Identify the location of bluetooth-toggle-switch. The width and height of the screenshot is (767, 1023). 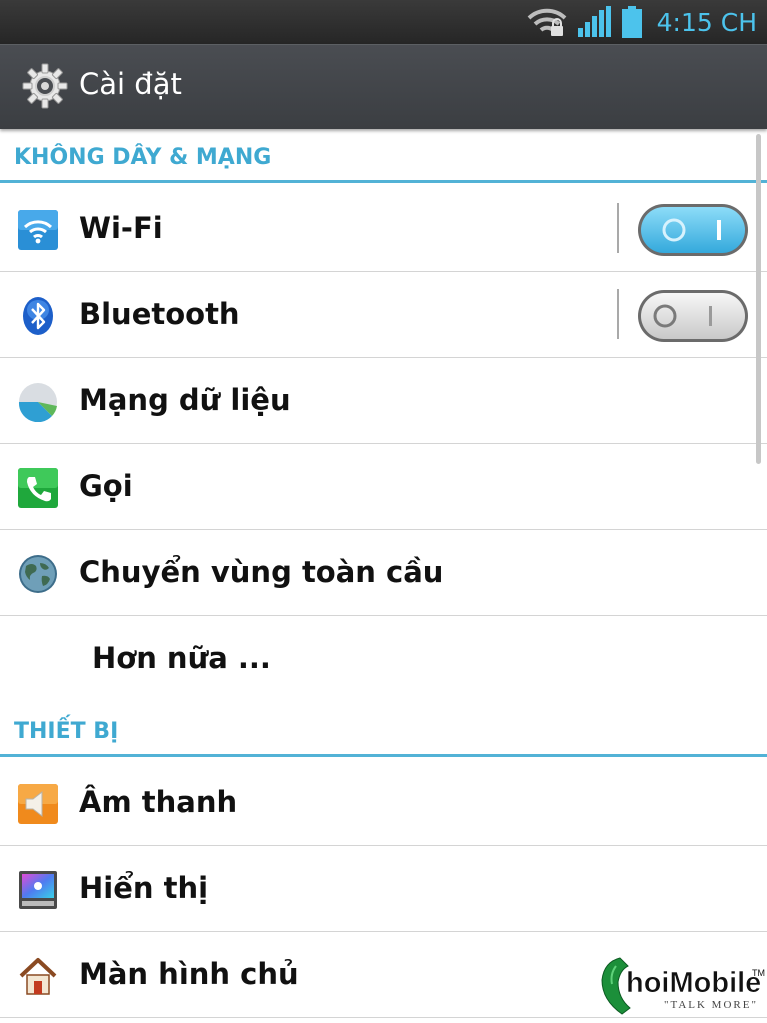
(693, 316).